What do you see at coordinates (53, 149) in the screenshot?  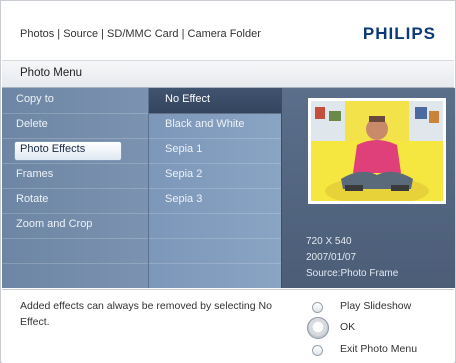 I see `menu-item-label: Photo Effects` at bounding box center [53, 149].